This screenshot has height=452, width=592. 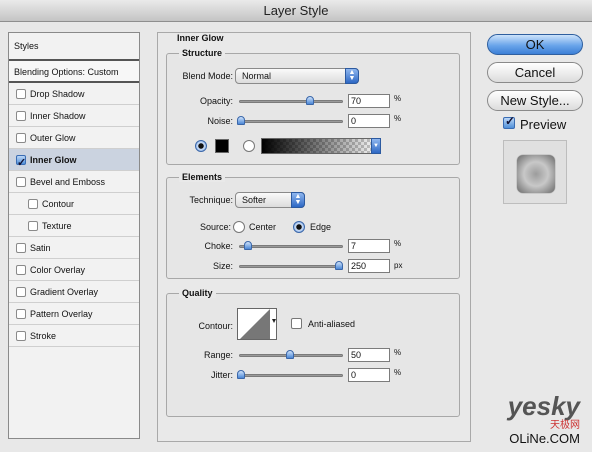 I want to click on blend-mode-value: Normal, so click(x=257, y=76).